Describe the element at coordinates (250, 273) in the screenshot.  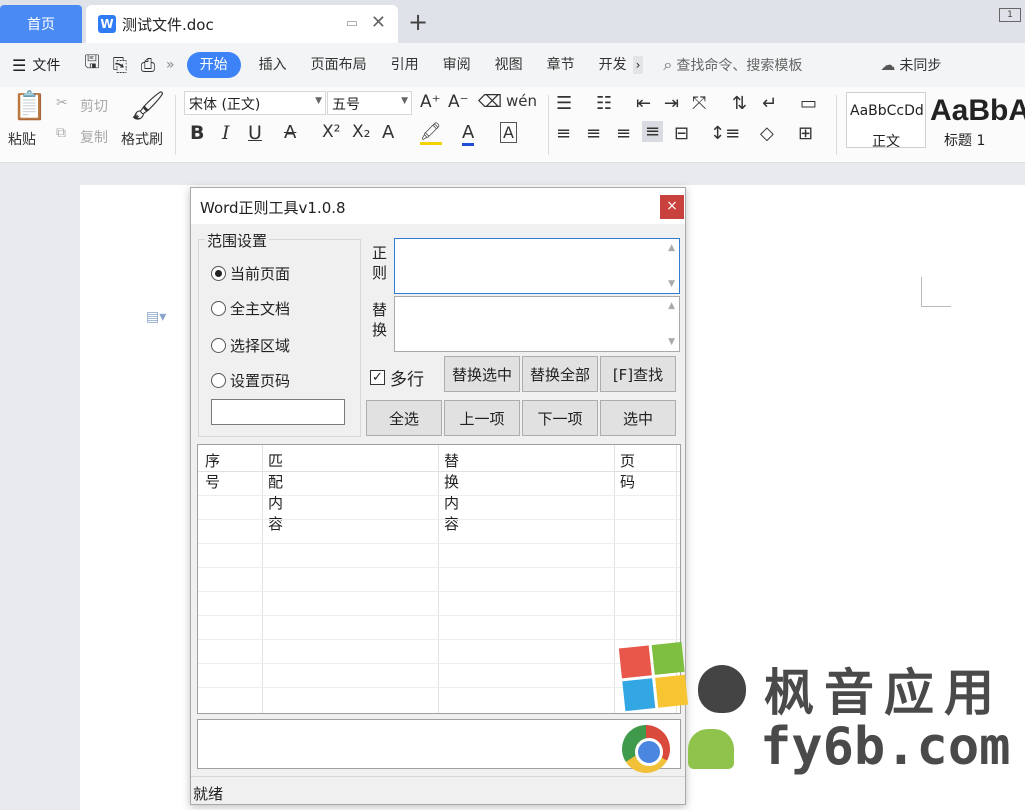
I see `radio-current-page: 当前页面` at that location.